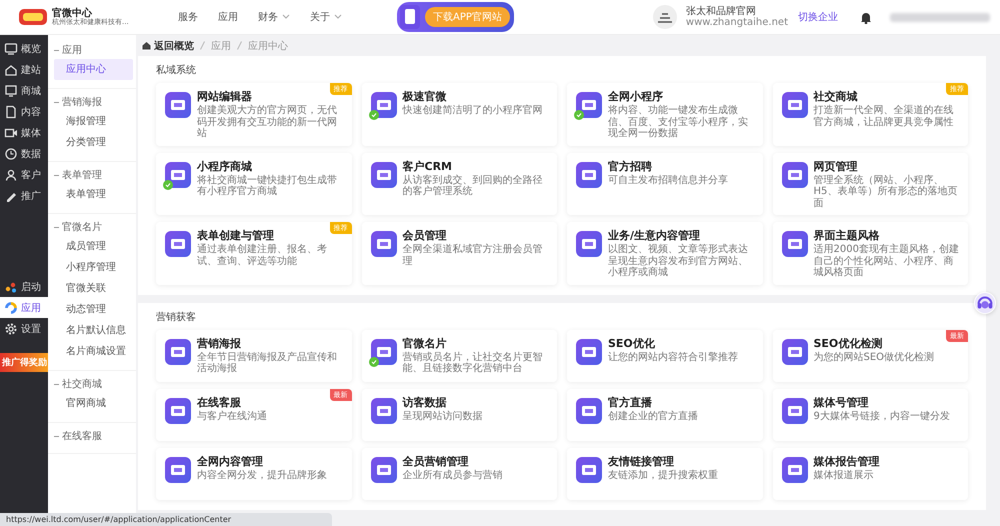  Describe the element at coordinates (870, 183) in the screenshot. I see `app-card: 网页管理 管理全系统（网站、小程序、H5、表单等）所有形态的落地页面` at that location.